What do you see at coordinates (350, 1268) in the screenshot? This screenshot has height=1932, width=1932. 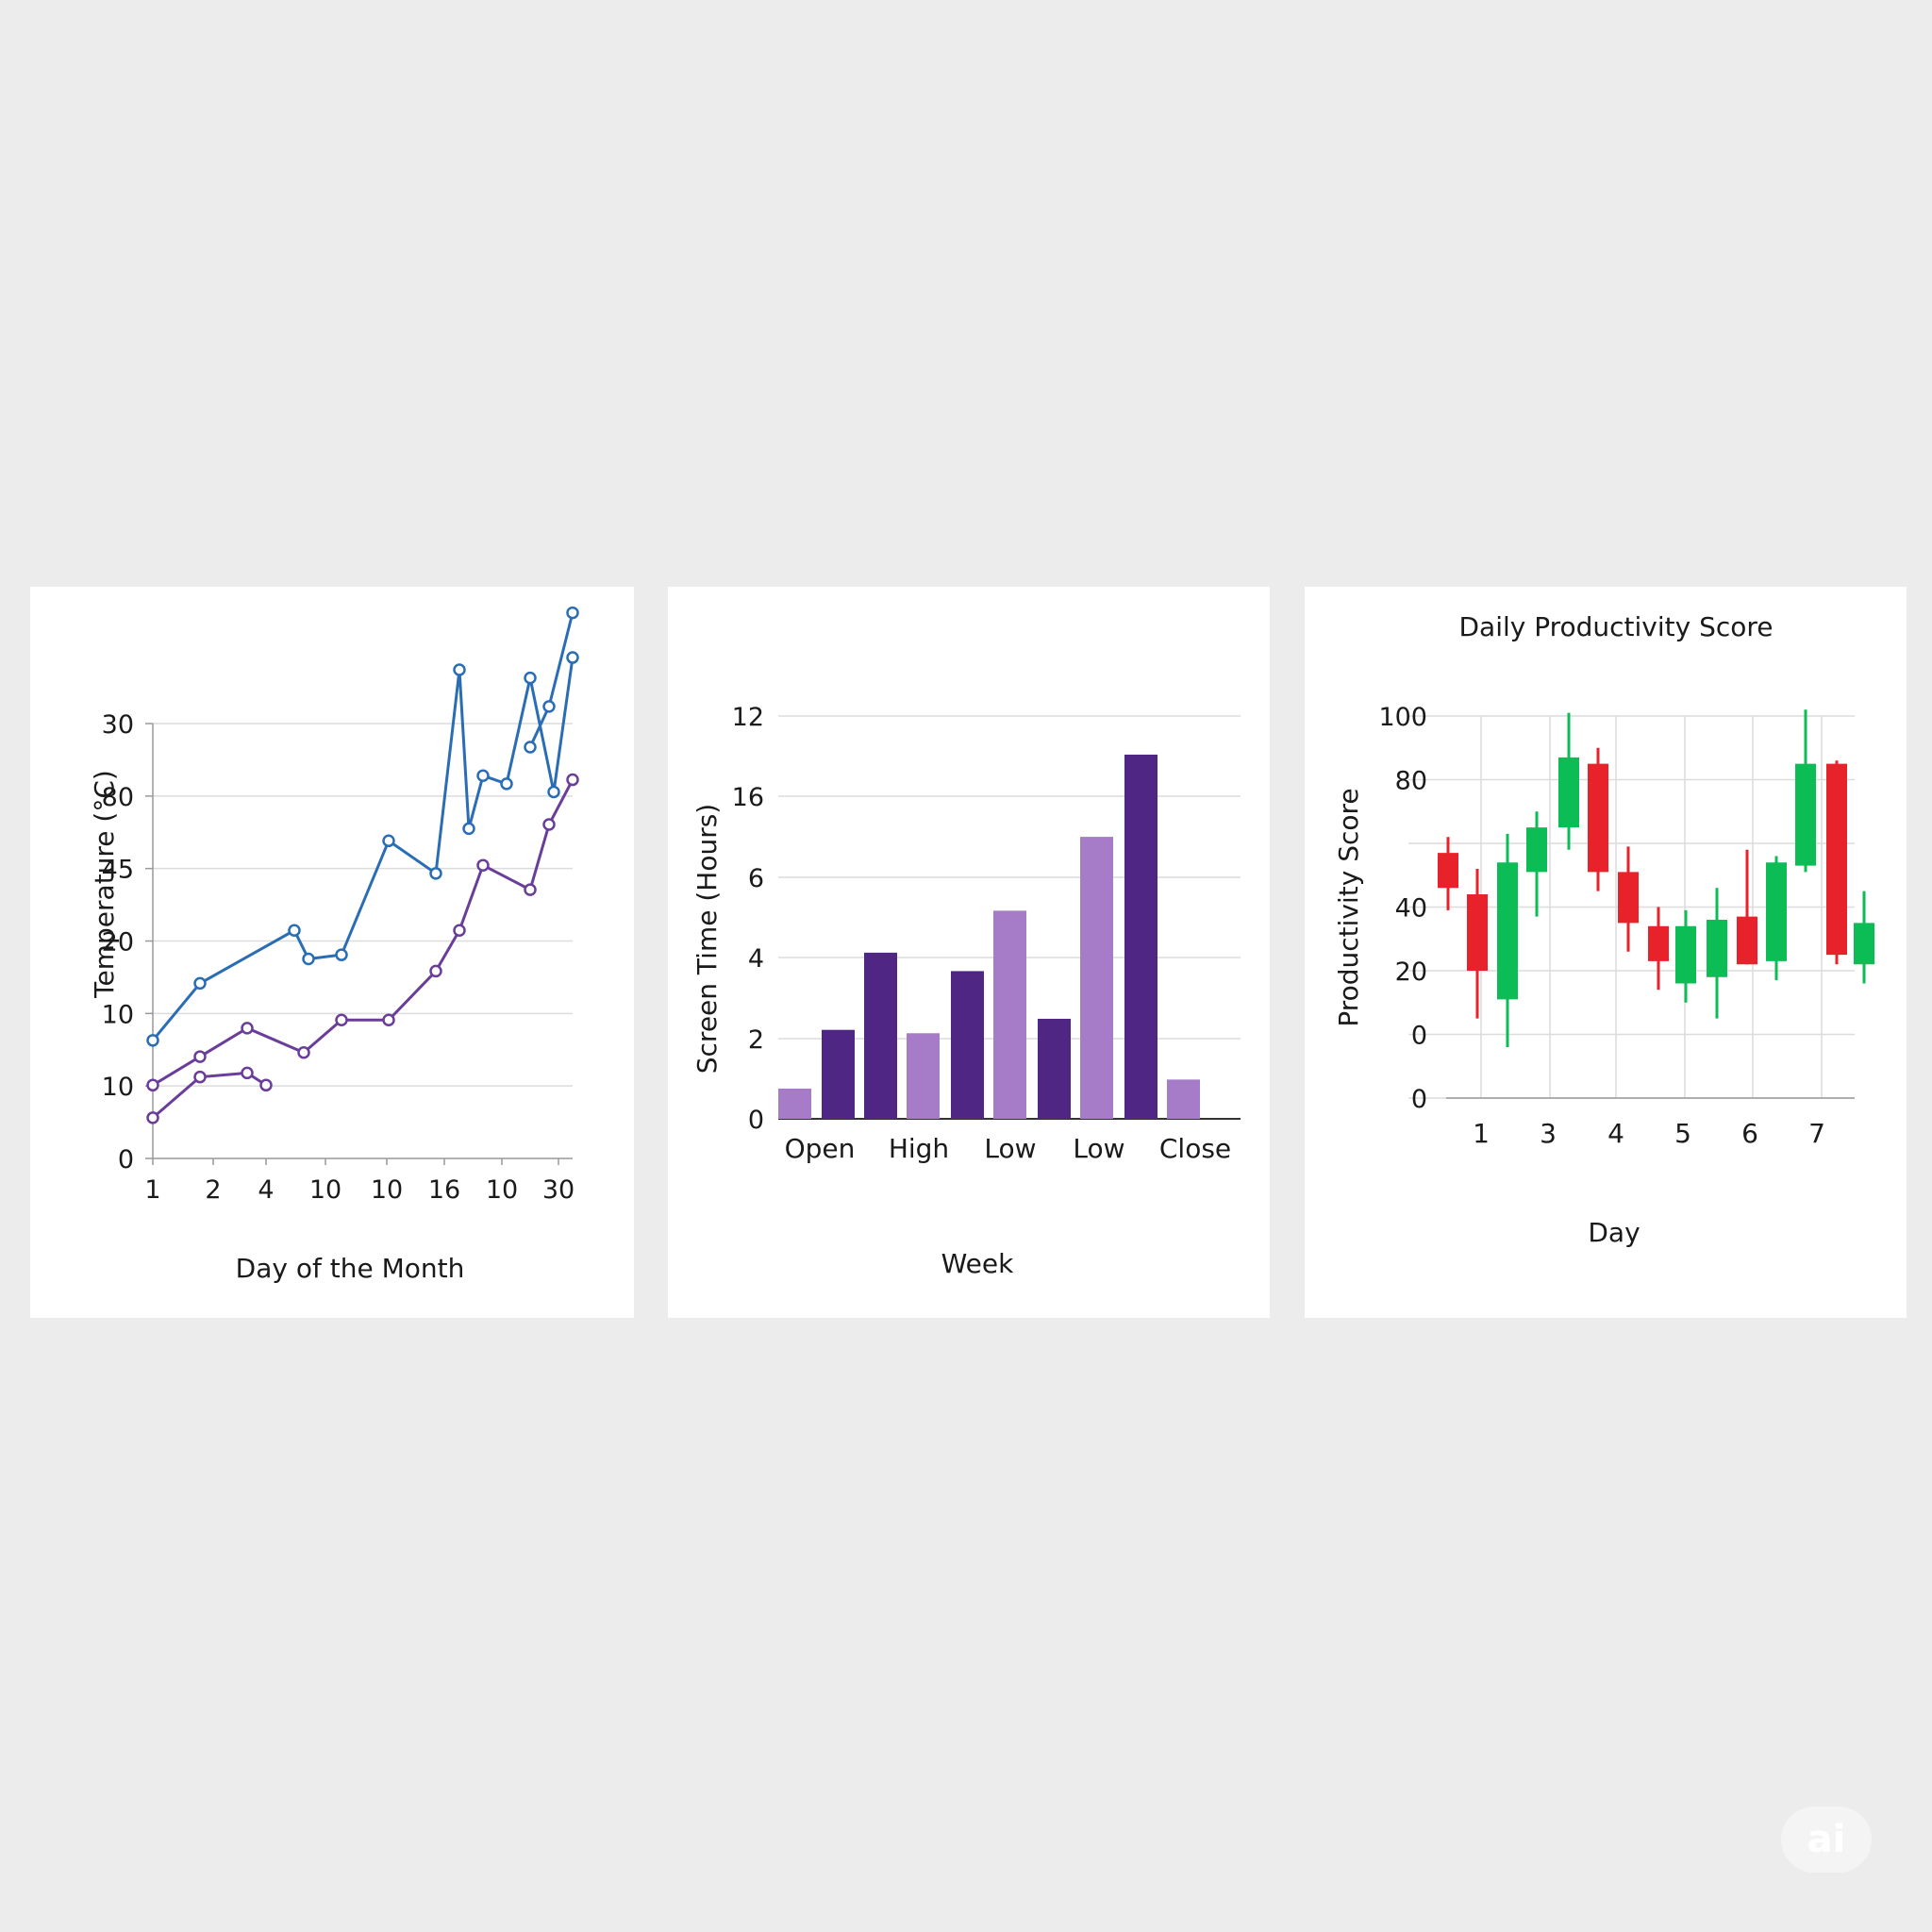 I see `x-axis-title: Day of the Month` at bounding box center [350, 1268].